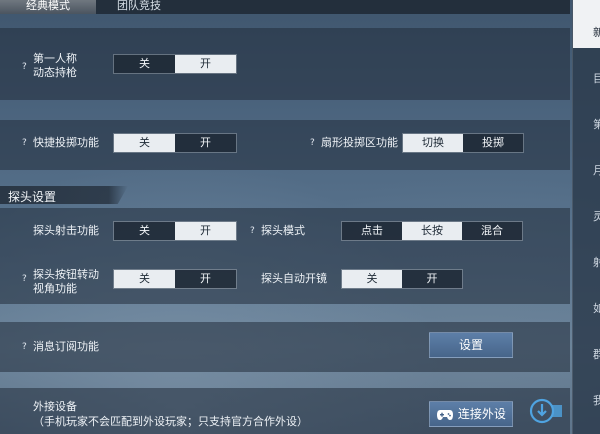 The height and width of the screenshot is (434, 600). I want to click on right-menu-item: 新, so click(596, 32).